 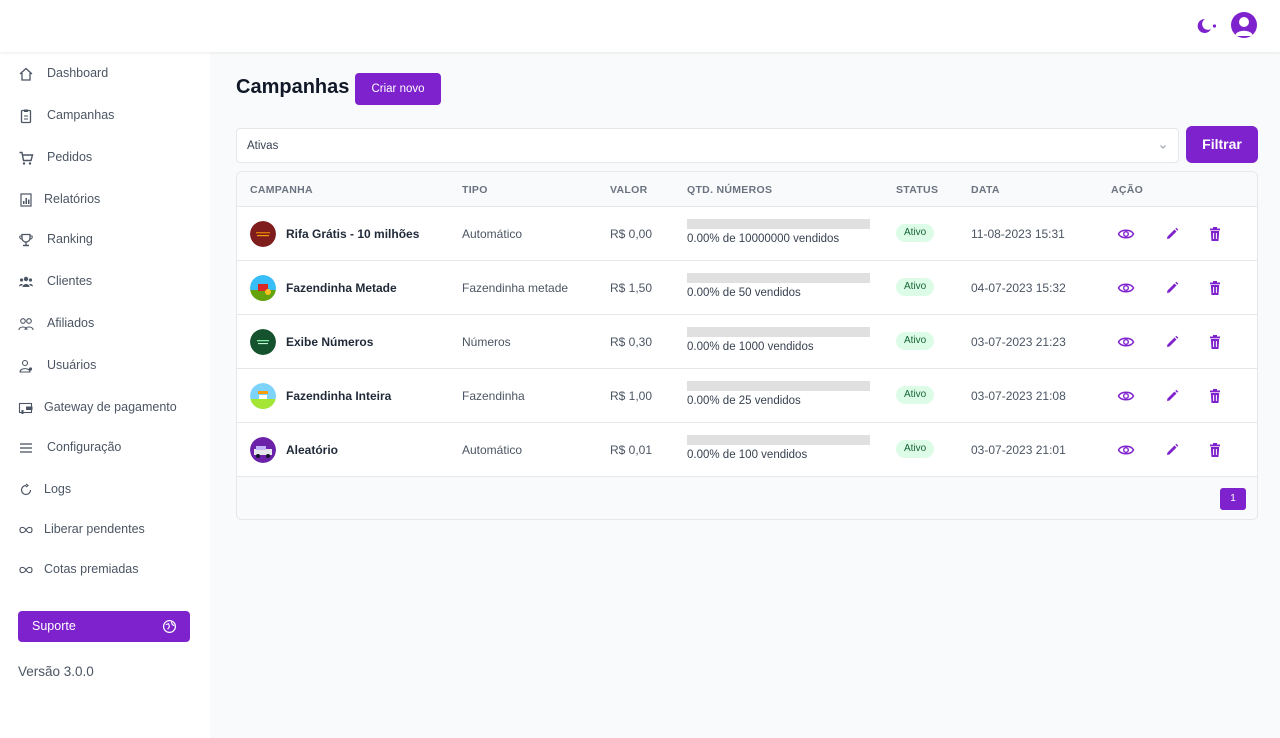 I want to click on sidebar-item-label: Afiliados, so click(x=71, y=323).